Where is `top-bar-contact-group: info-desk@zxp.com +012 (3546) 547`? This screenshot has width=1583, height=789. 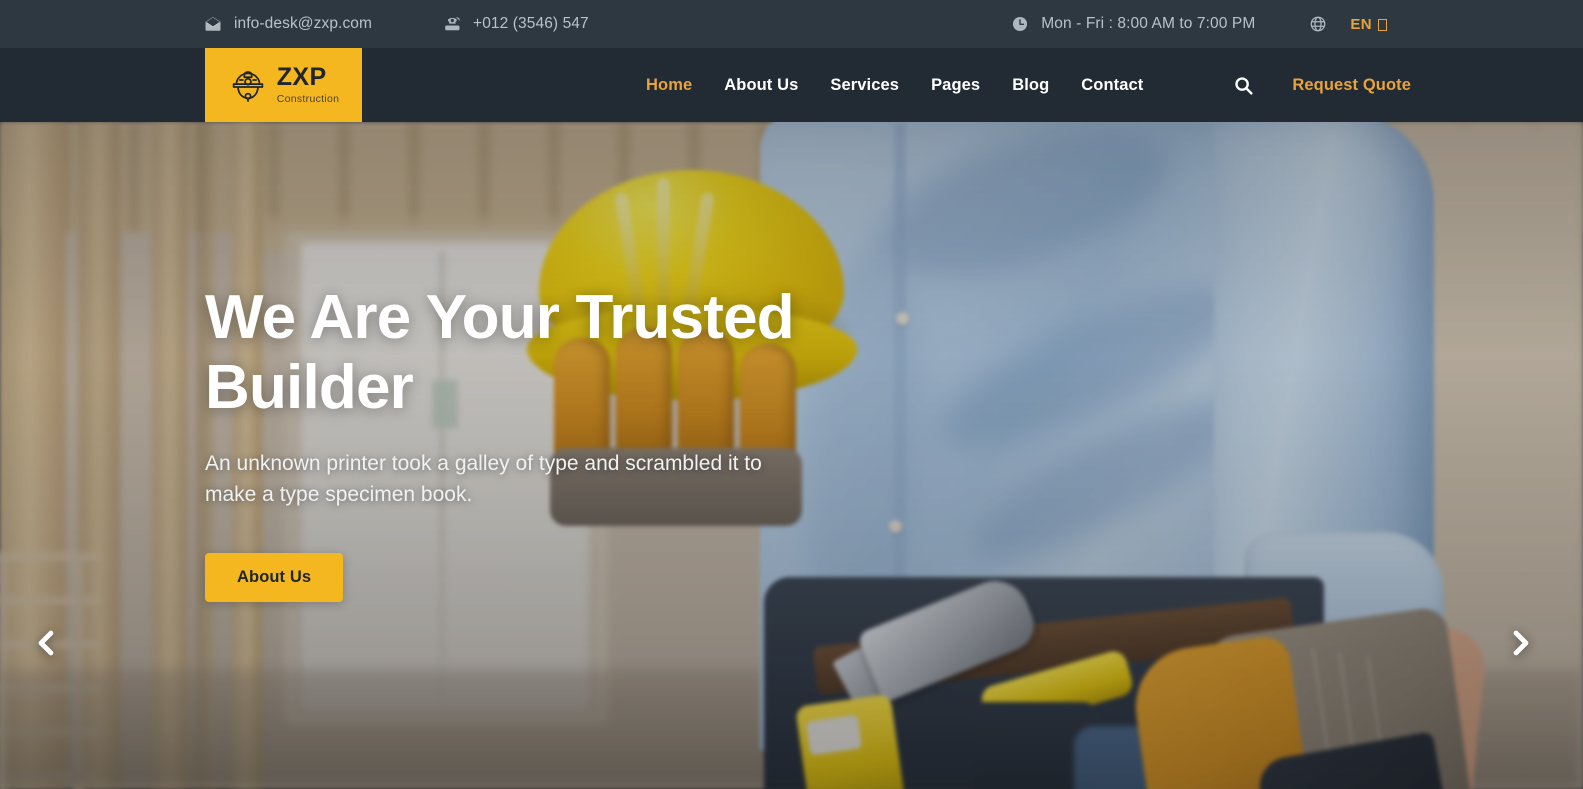
top-bar-contact-group: info-desk@zxp.com +012 (3546) 547 is located at coordinates (396, 24).